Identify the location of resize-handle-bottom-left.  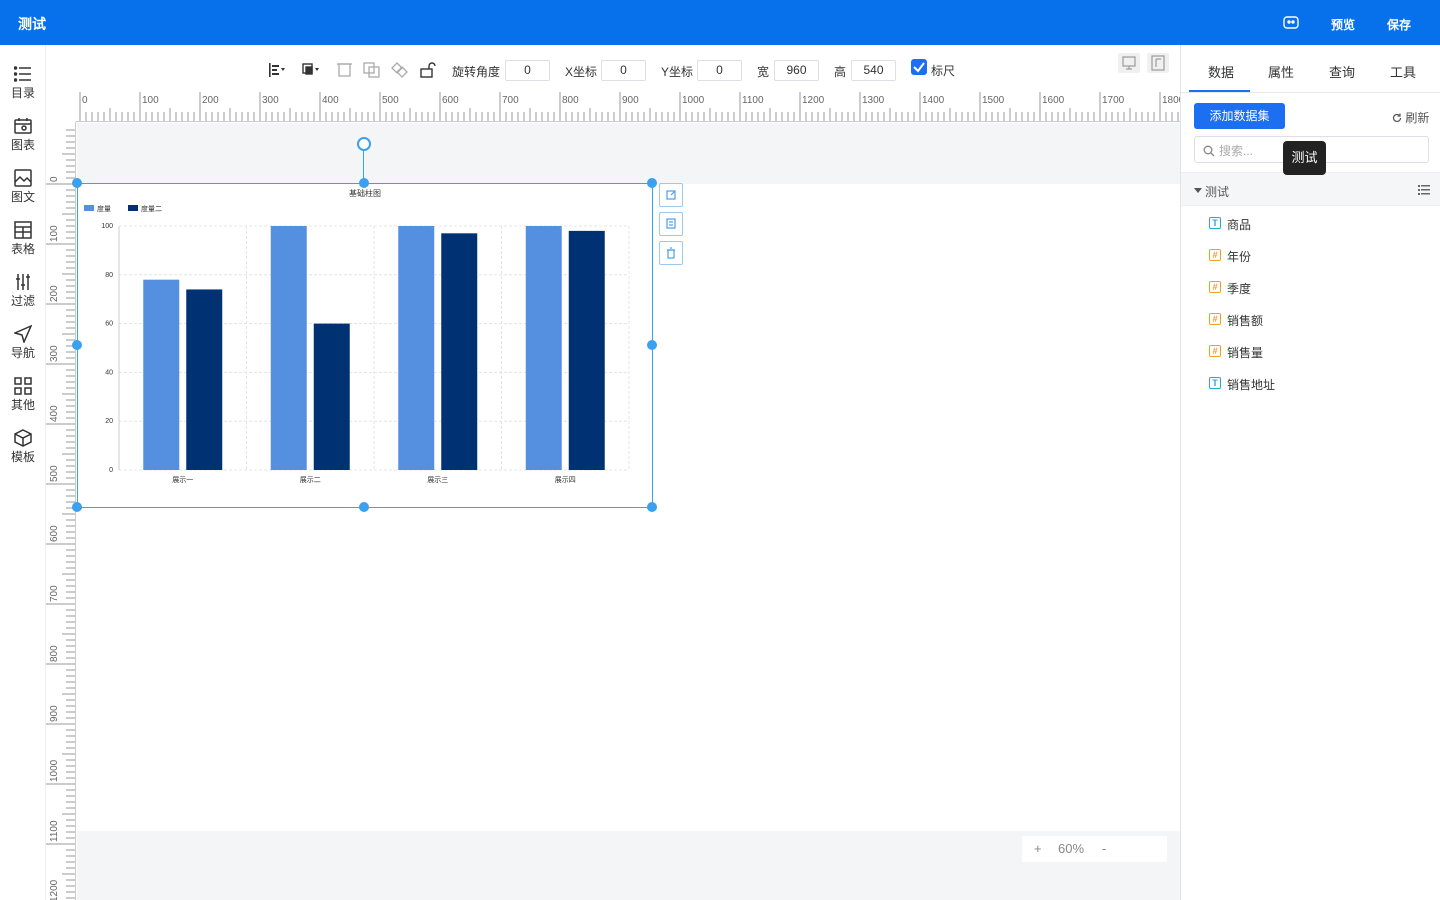
(77, 507).